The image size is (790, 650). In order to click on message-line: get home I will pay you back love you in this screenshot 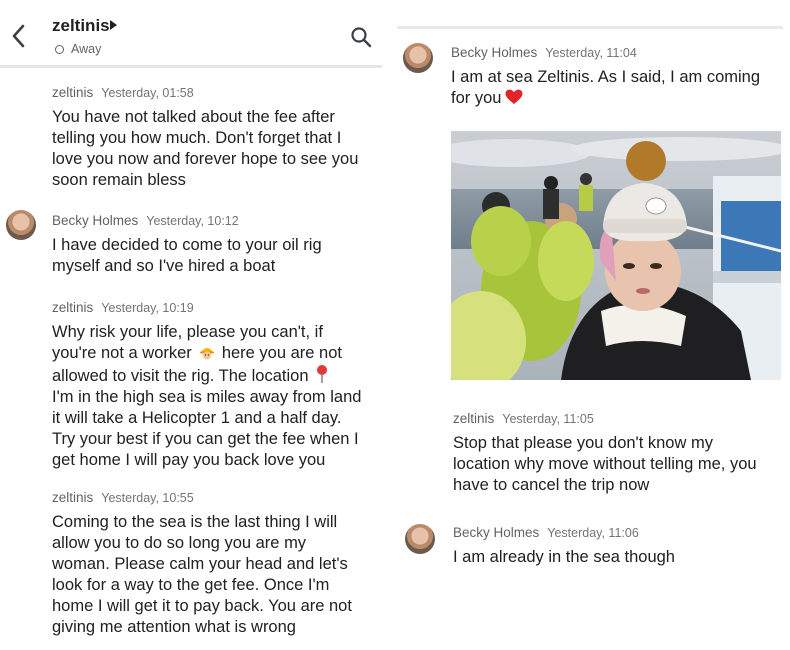, I will do `click(189, 460)`.